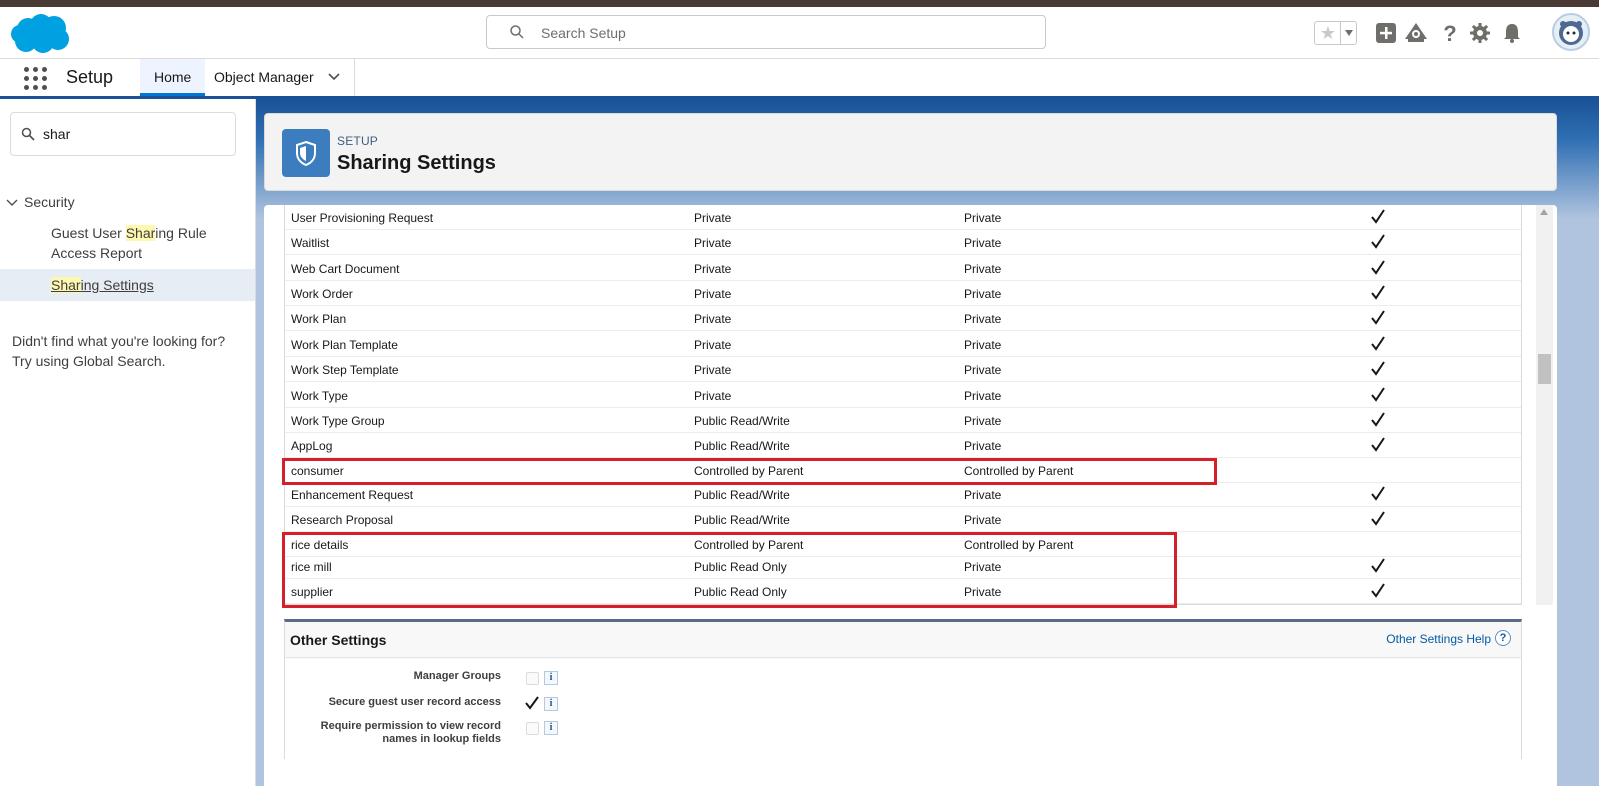 The height and width of the screenshot is (786, 1599). I want to click on astro-avatar-icon, so click(1571, 33).